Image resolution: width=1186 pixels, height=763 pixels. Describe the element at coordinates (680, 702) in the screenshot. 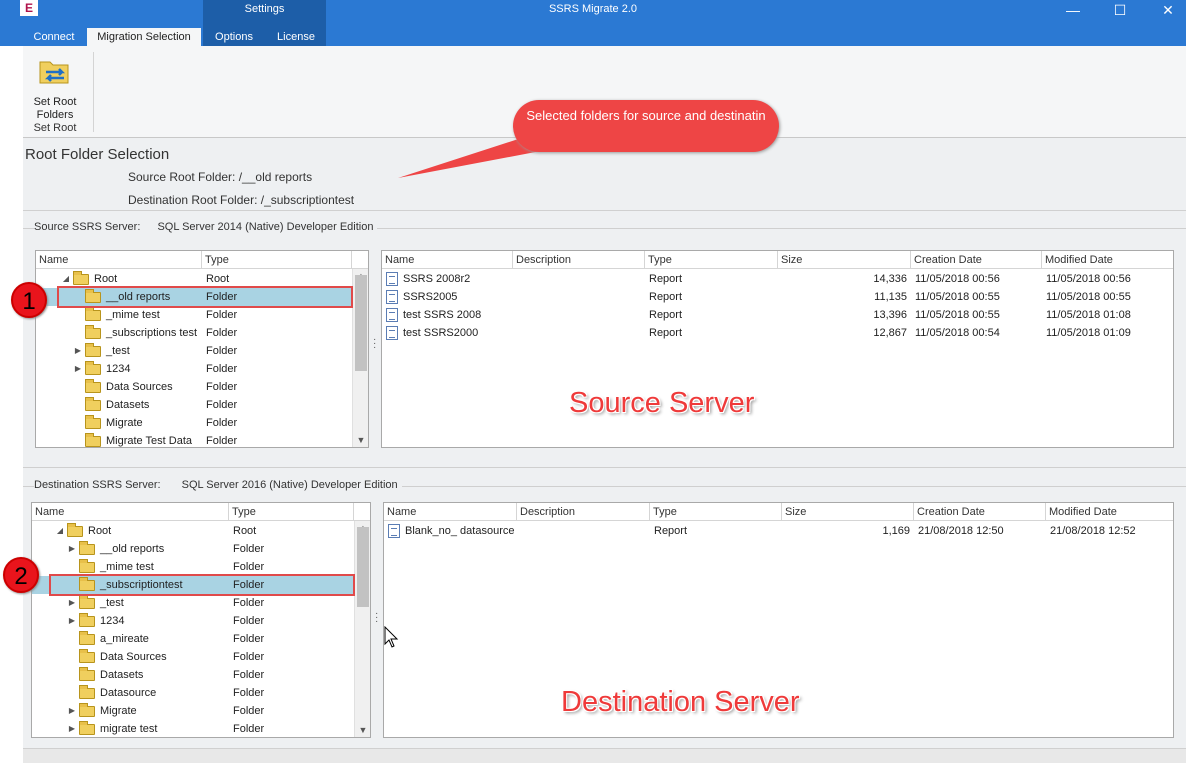

I see `destination-server-overlay-label: Destination Server` at that location.